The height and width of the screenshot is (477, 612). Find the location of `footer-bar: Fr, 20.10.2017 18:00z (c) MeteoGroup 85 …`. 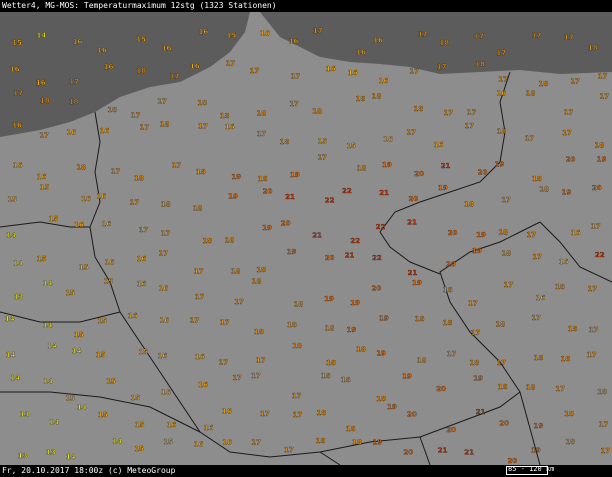

footer-bar: Fr, 20.10.2017 18:00z (c) MeteoGroup 85 … is located at coordinates (306, 471).